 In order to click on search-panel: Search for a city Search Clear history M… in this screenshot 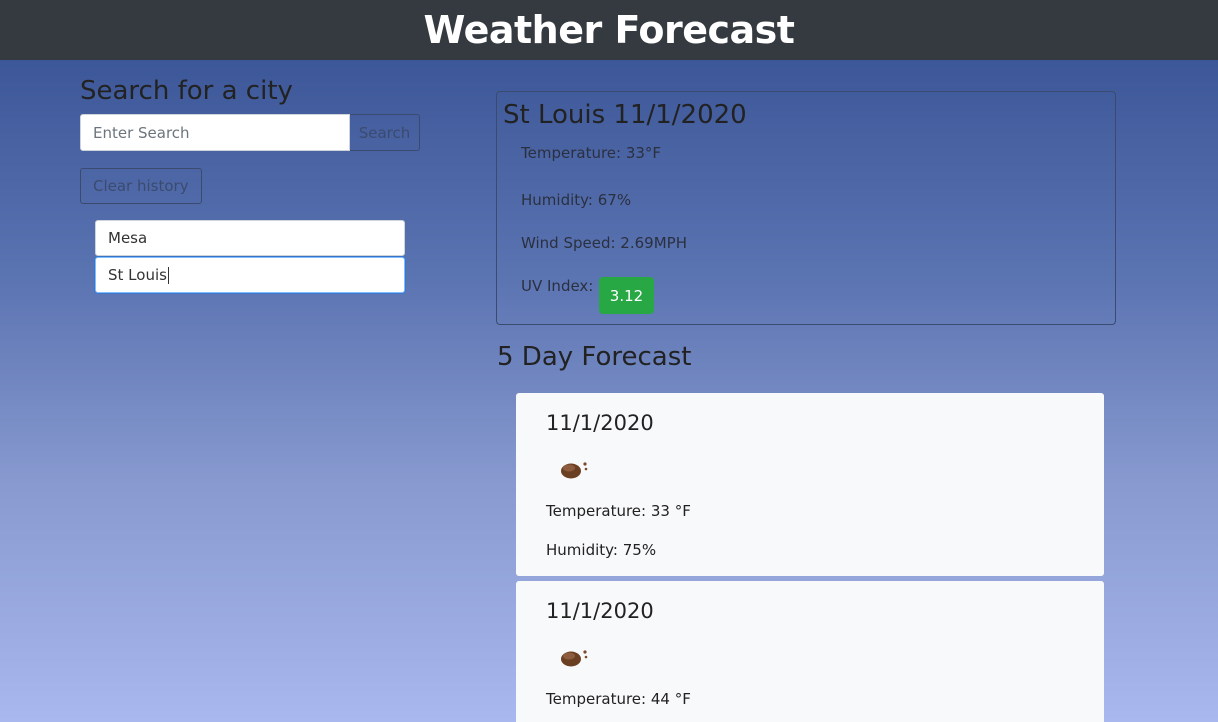, I will do `click(252, 185)`.